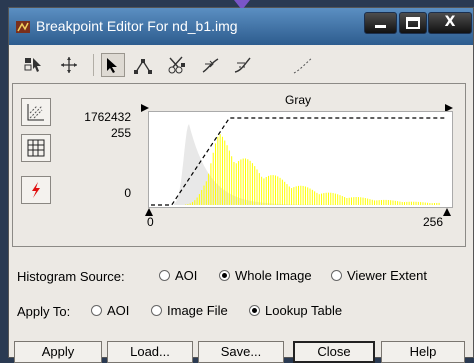 The height and width of the screenshot is (363, 474). I want to click on toolbar, so click(241, 64).